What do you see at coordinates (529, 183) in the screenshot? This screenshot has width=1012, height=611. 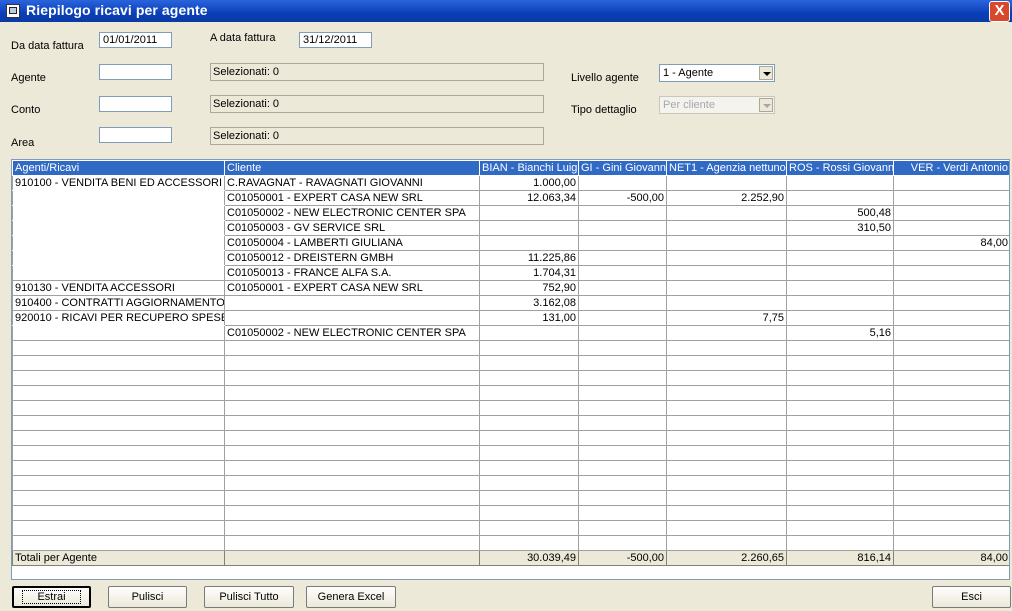 I see `cell-value: 1.000,00` at bounding box center [529, 183].